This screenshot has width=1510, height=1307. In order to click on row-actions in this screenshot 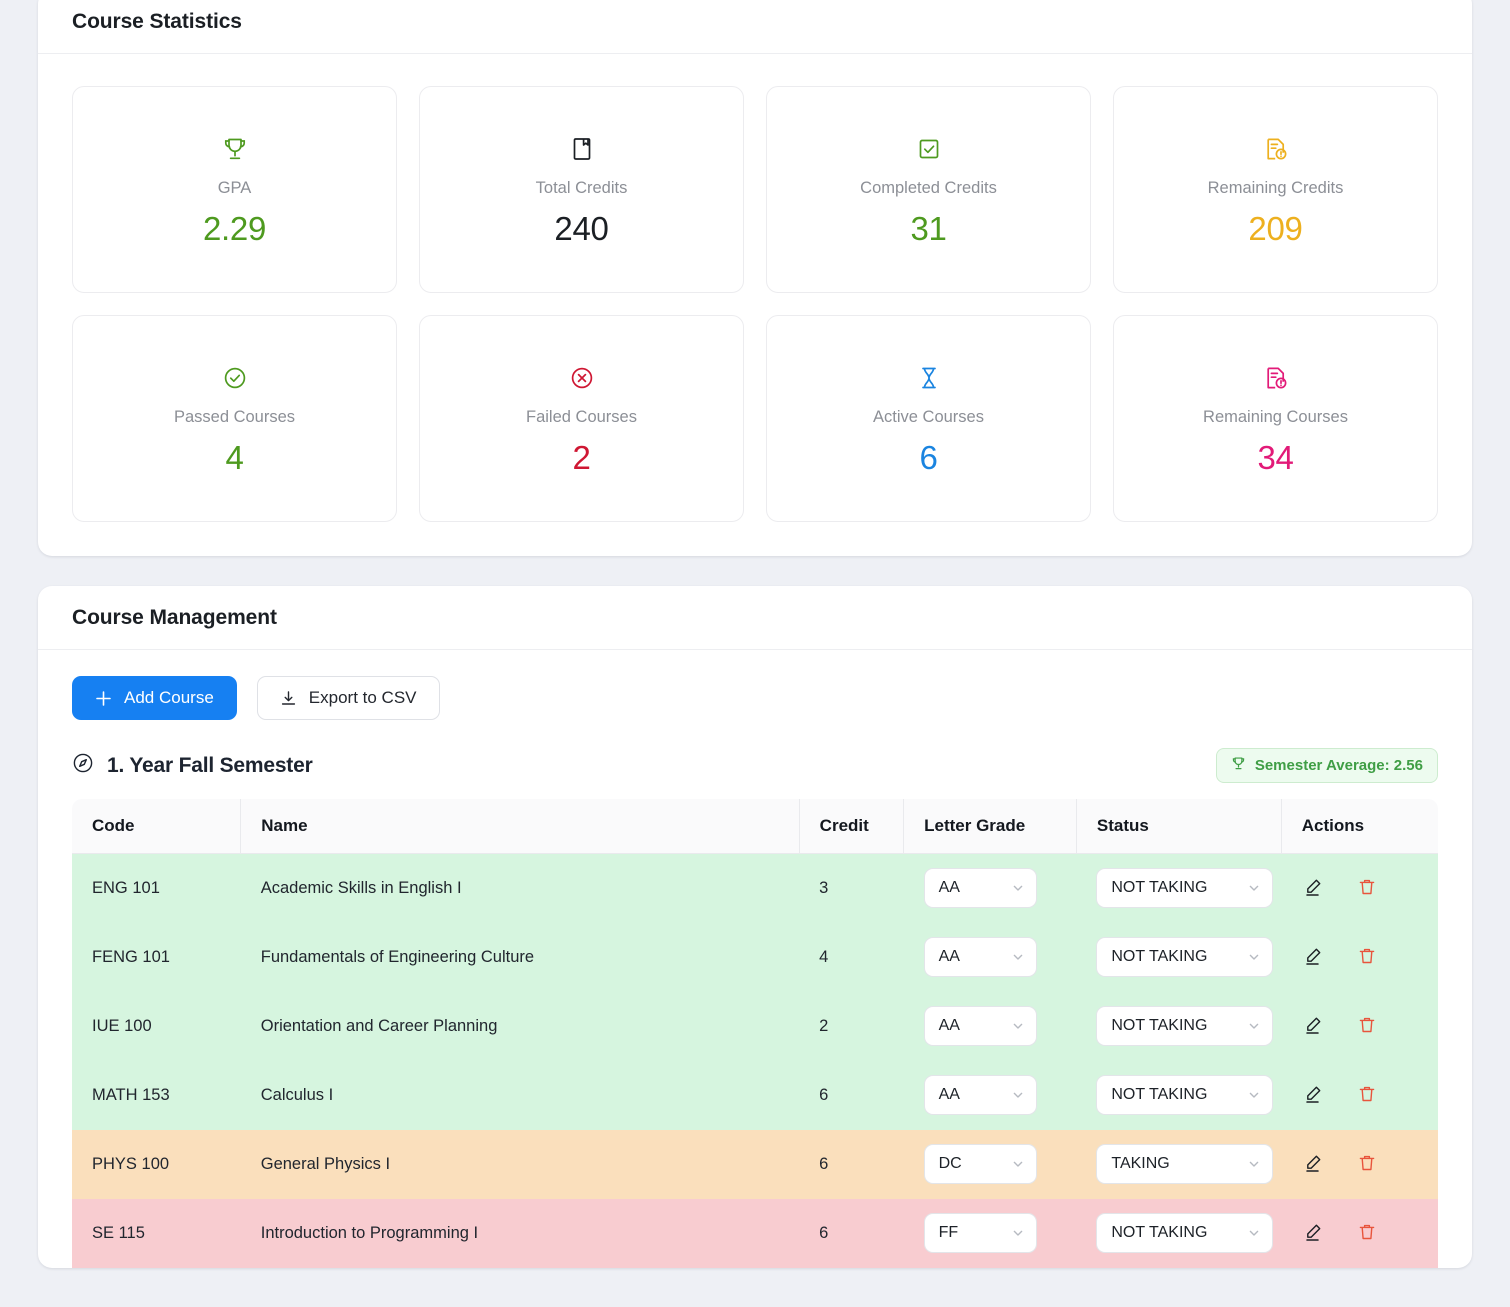, I will do `click(1369, 888)`.